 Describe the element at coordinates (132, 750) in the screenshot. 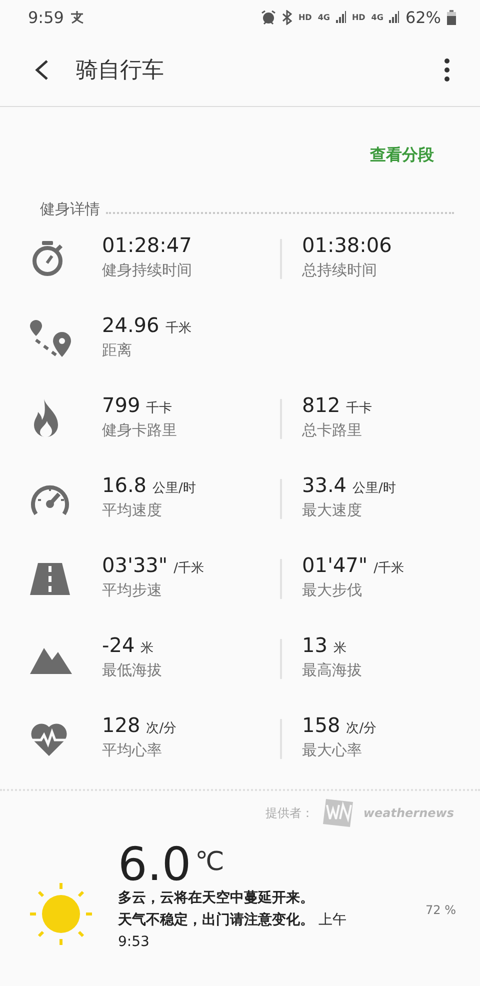

I see `stat-label: 平均心率` at that location.